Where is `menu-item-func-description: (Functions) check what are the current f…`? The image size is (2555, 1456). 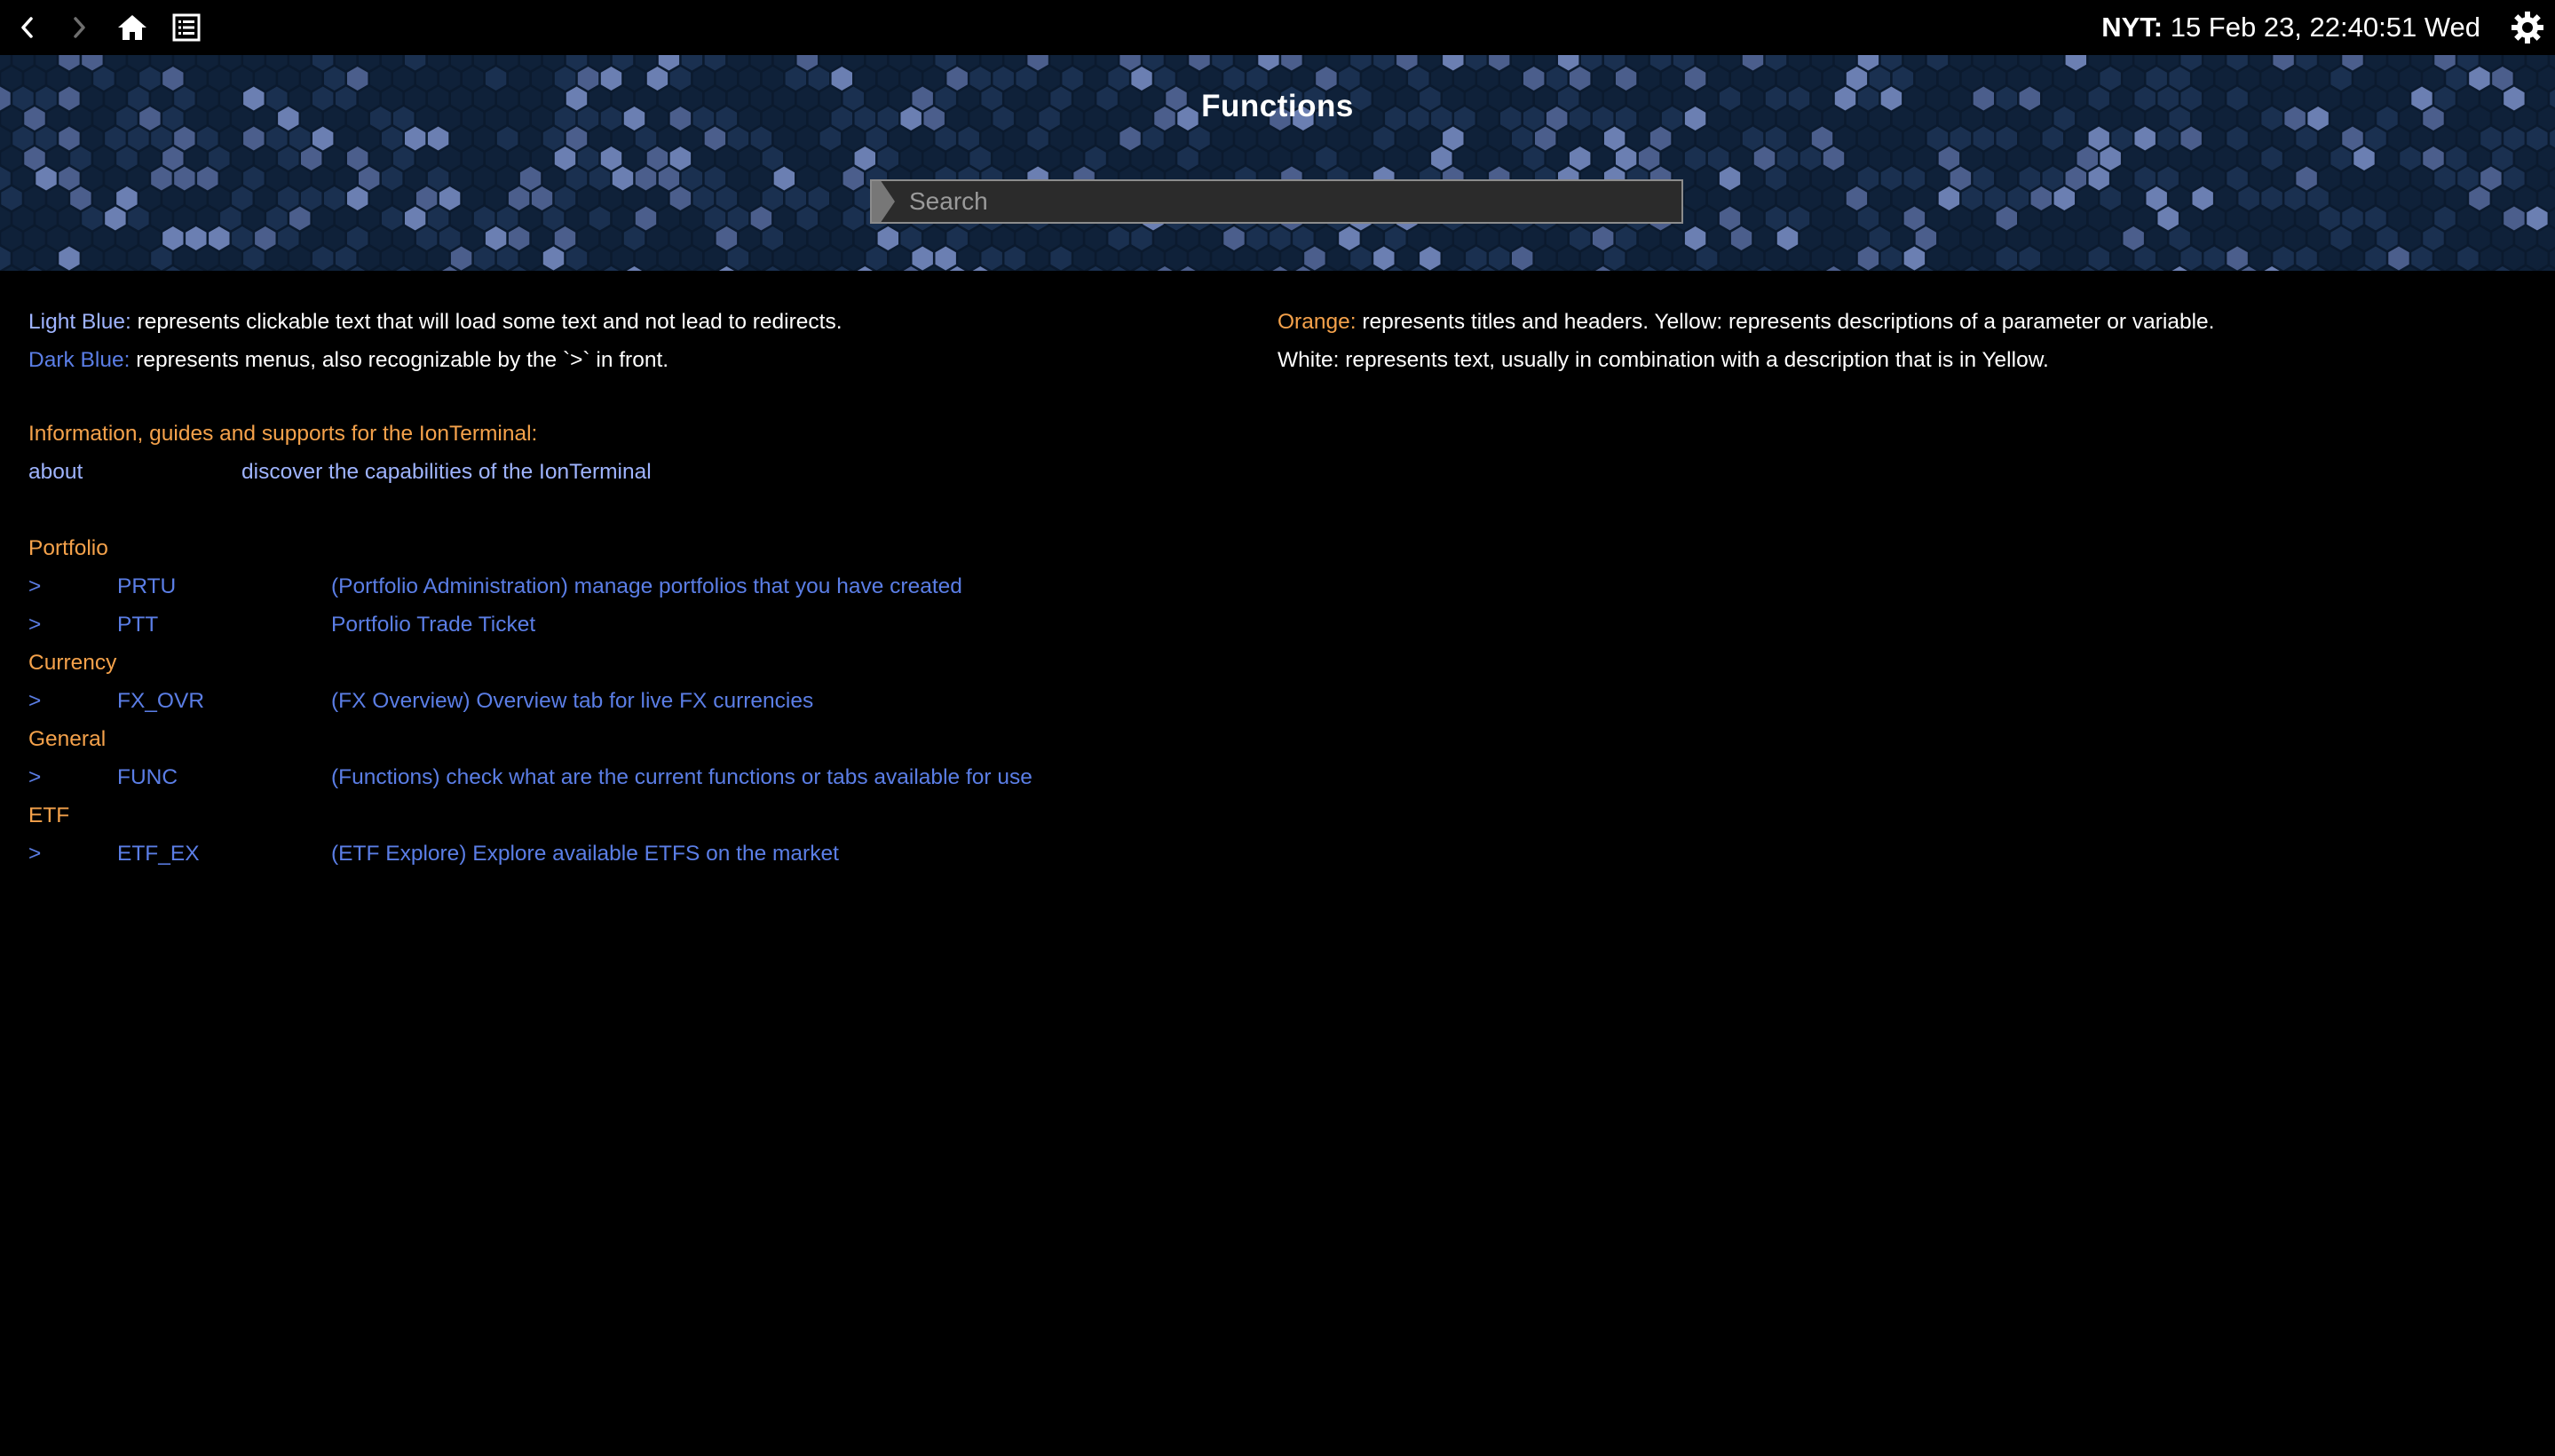 menu-item-func-description: (Functions) check what are the current f… is located at coordinates (681, 777).